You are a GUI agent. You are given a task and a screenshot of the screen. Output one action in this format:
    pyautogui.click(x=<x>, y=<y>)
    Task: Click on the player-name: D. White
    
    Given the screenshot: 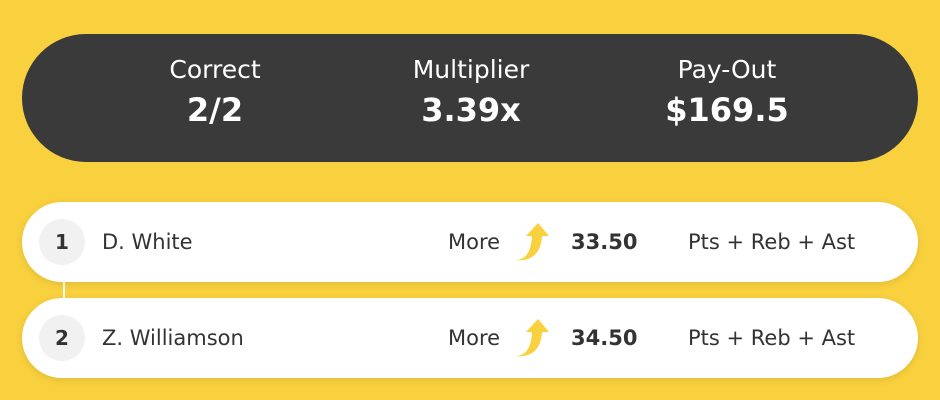 What is the action you would take?
    pyautogui.click(x=147, y=242)
    